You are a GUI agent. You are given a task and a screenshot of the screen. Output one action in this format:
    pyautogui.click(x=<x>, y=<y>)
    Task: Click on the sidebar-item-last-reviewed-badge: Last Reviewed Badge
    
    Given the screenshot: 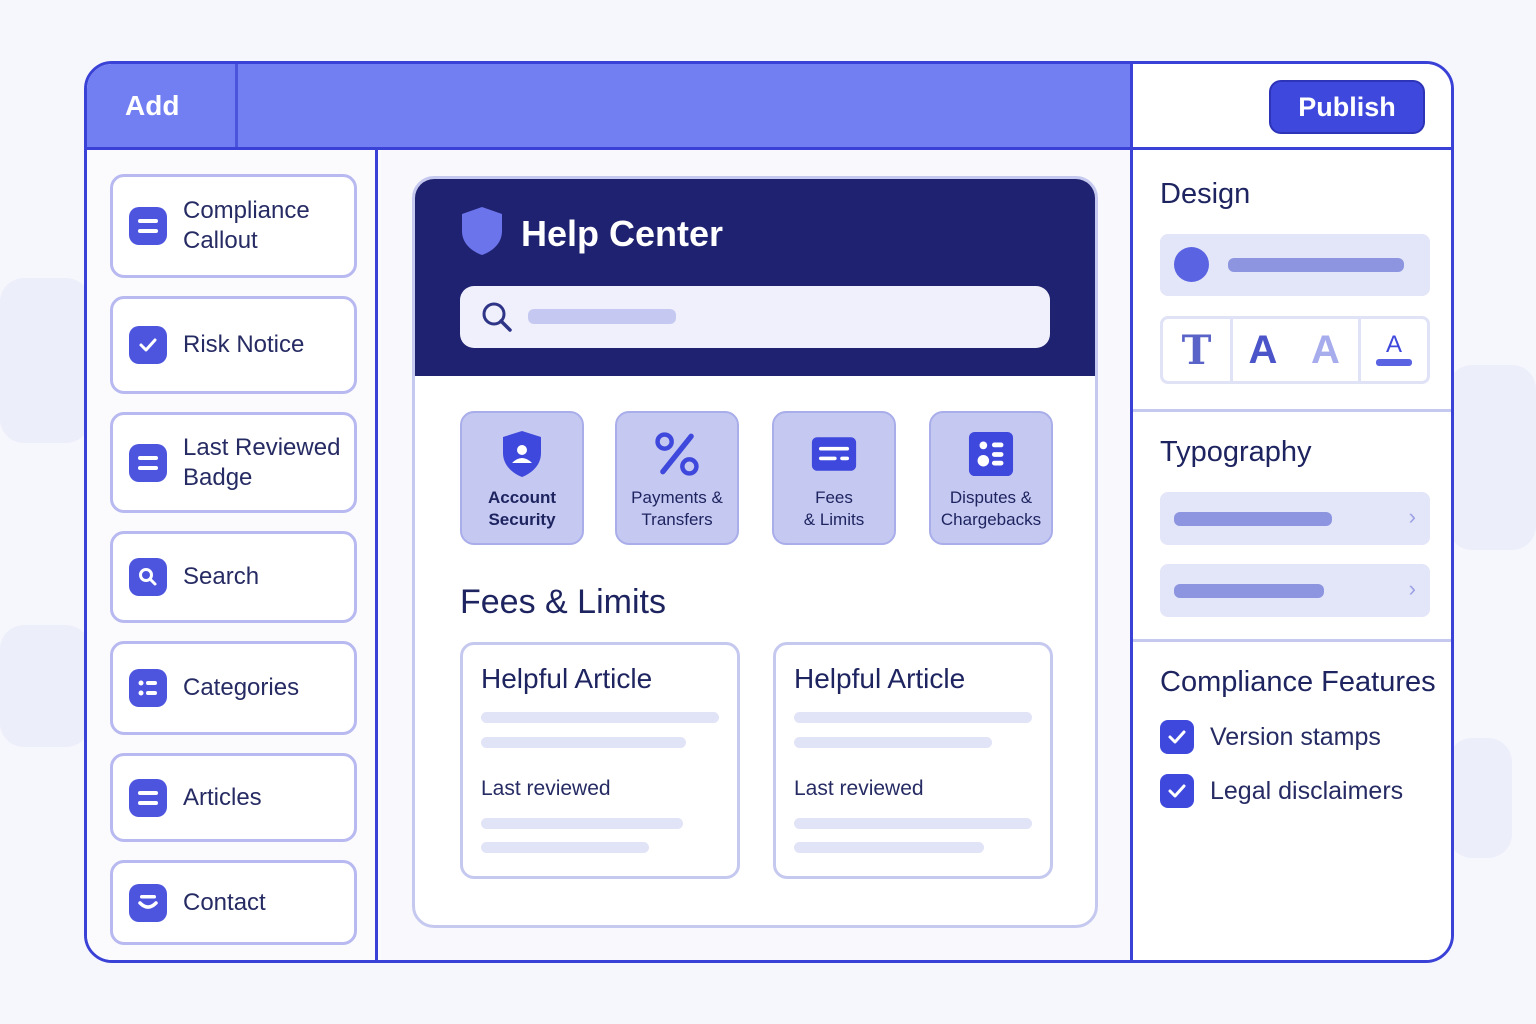 What is the action you would take?
    pyautogui.click(x=233, y=462)
    